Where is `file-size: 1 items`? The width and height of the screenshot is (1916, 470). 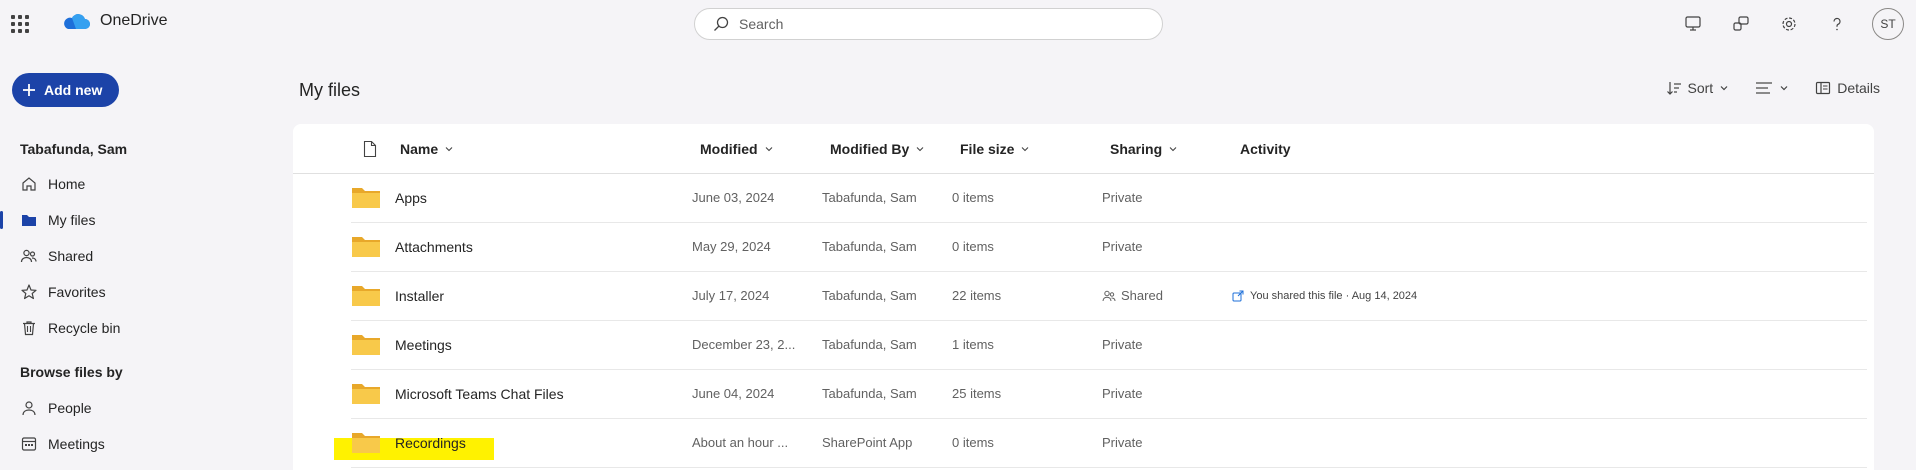 file-size: 1 items is located at coordinates (973, 344).